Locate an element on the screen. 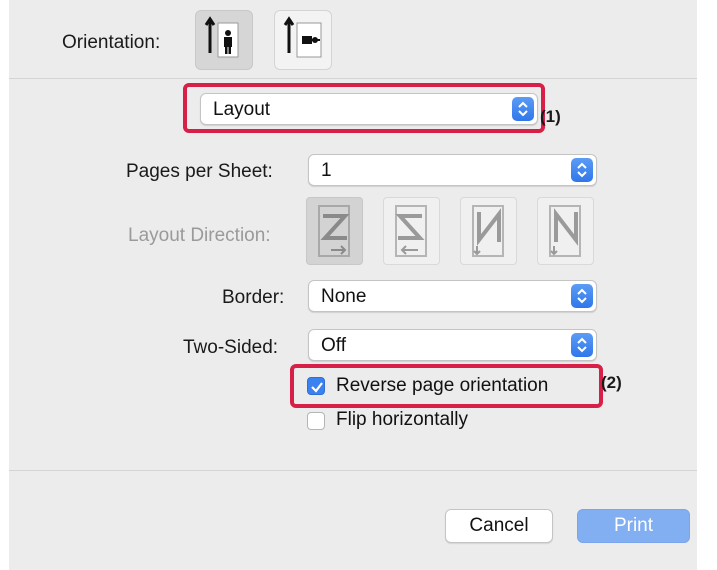 The height and width of the screenshot is (570, 717). border-value: None is located at coordinates (344, 296).